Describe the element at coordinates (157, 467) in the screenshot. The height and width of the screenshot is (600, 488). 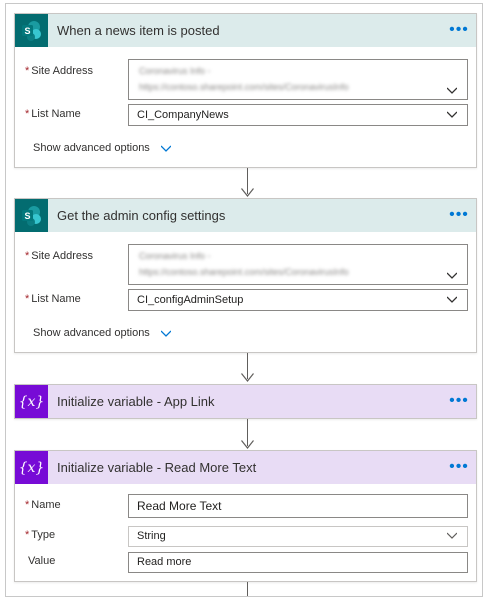
I see `init-variable-read-more-title: Initialize variable - Read More Text` at that location.